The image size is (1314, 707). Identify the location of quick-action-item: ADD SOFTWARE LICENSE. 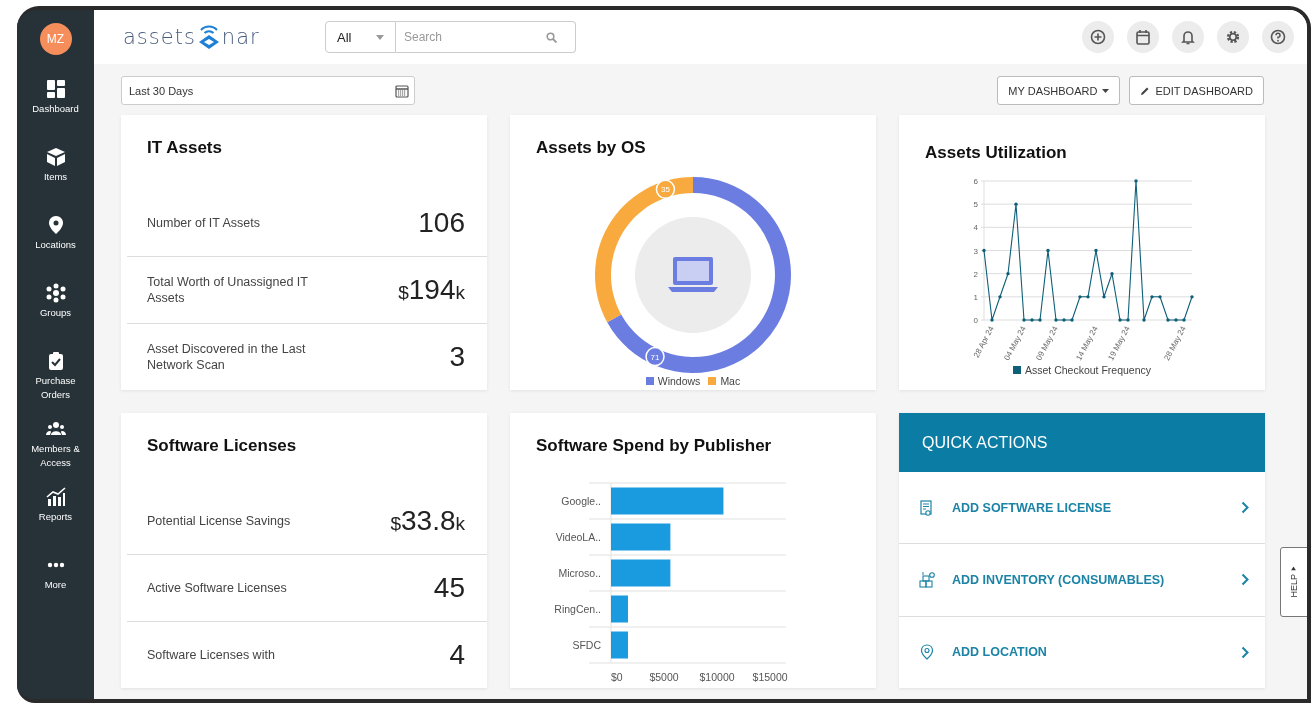
(1082, 508).